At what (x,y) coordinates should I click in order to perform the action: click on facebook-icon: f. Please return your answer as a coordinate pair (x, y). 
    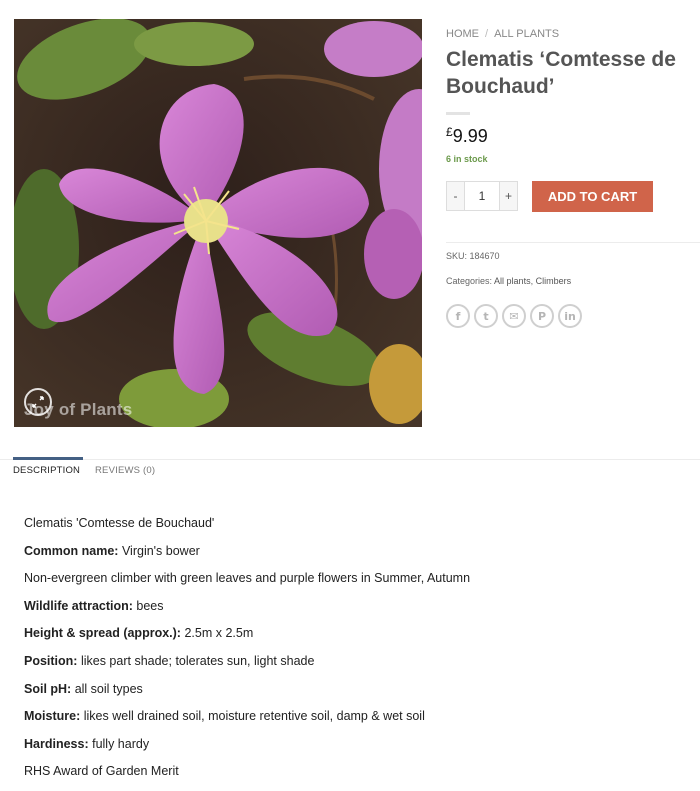
    Looking at the image, I should click on (458, 316).